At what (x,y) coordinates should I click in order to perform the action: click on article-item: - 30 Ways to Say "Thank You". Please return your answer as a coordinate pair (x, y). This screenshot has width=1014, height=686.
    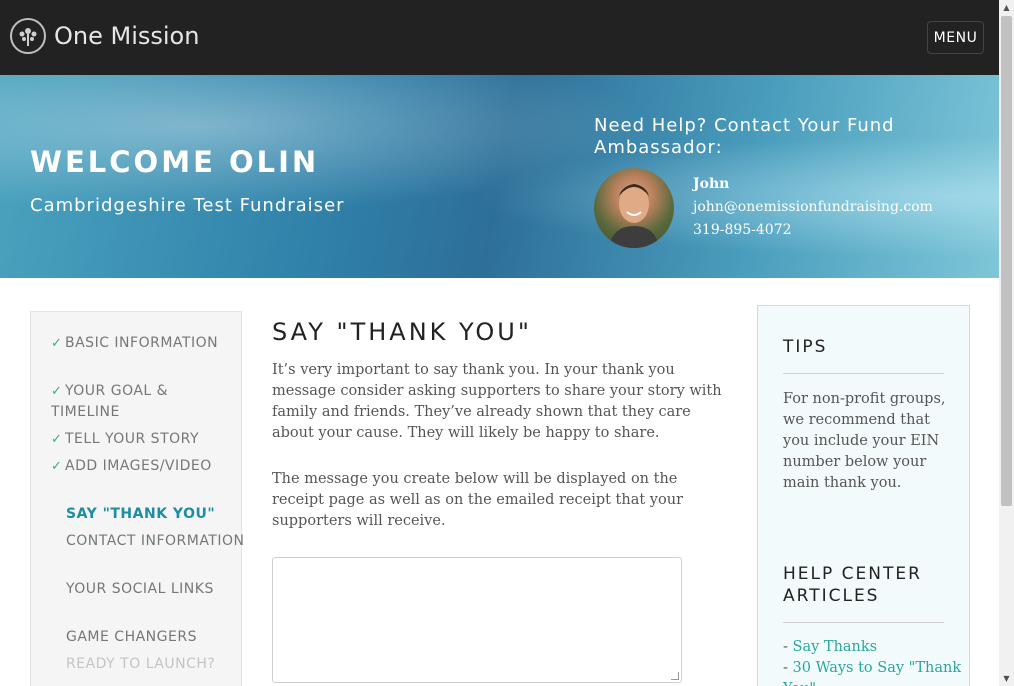
    Looking at the image, I should click on (873, 672).